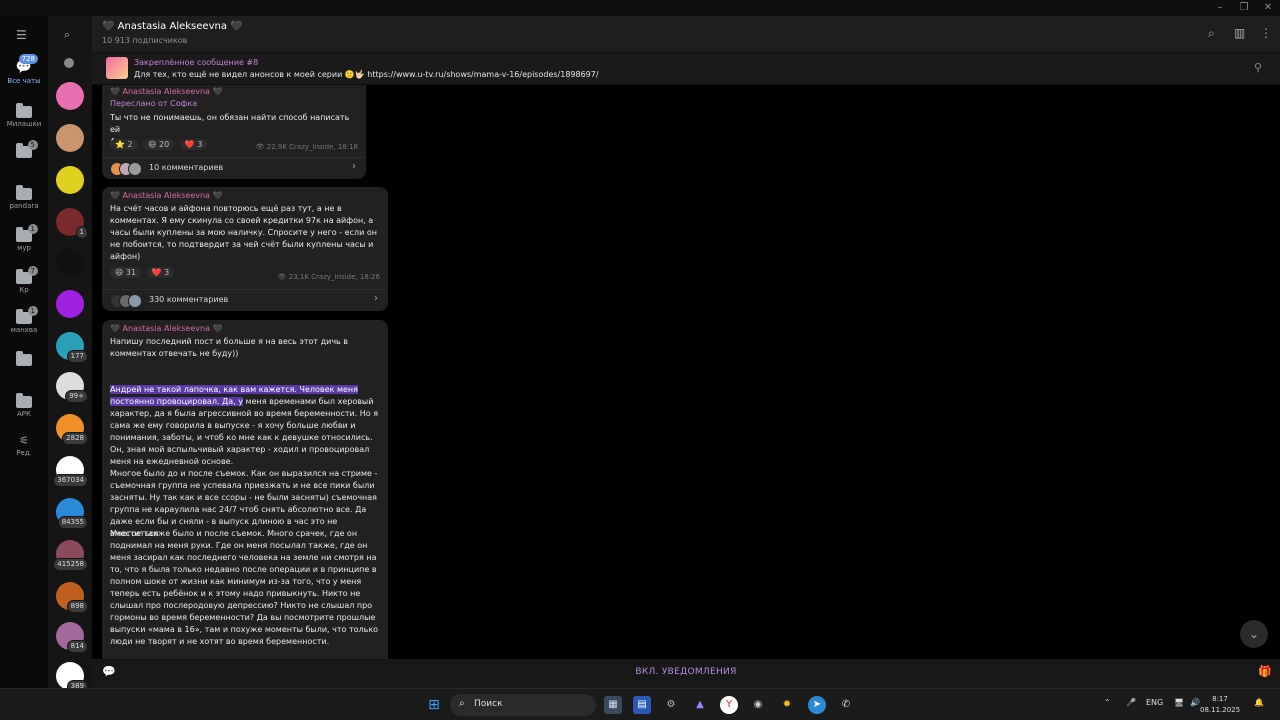 The width and height of the screenshot is (1280, 720). I want to click on windows-start-icon: ⊞, so click(434, 705).